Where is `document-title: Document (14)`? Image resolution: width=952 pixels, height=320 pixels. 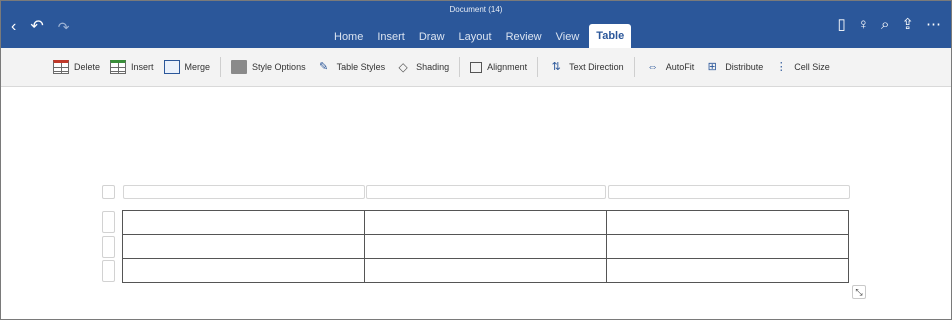
document-title: Document (14) is located at coordinates (476, 9).